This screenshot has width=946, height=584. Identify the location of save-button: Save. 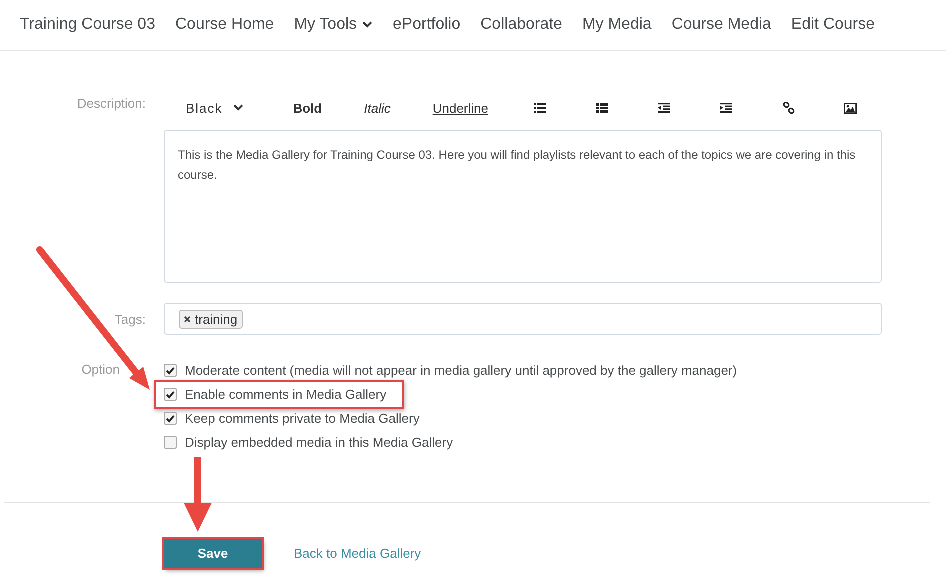
(213, 553).